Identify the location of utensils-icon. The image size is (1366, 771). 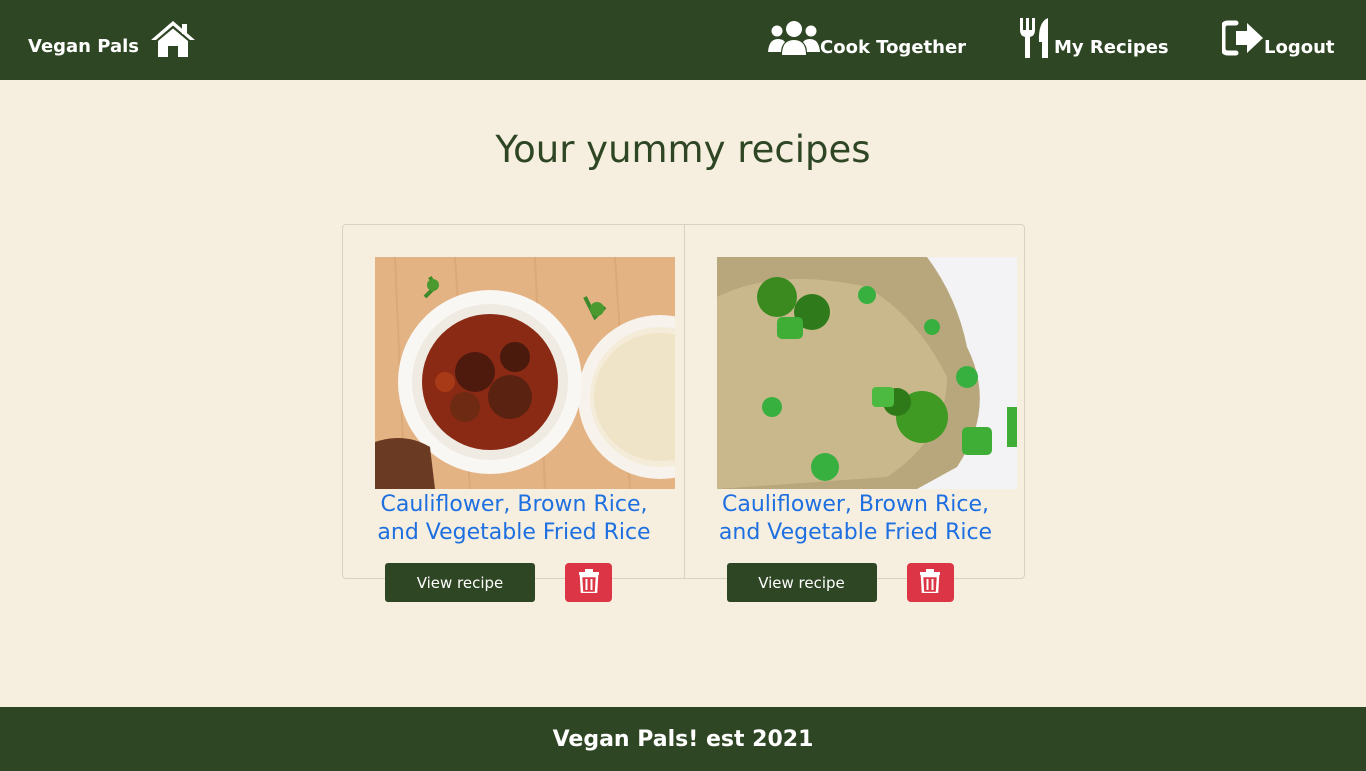
(1036, 40).